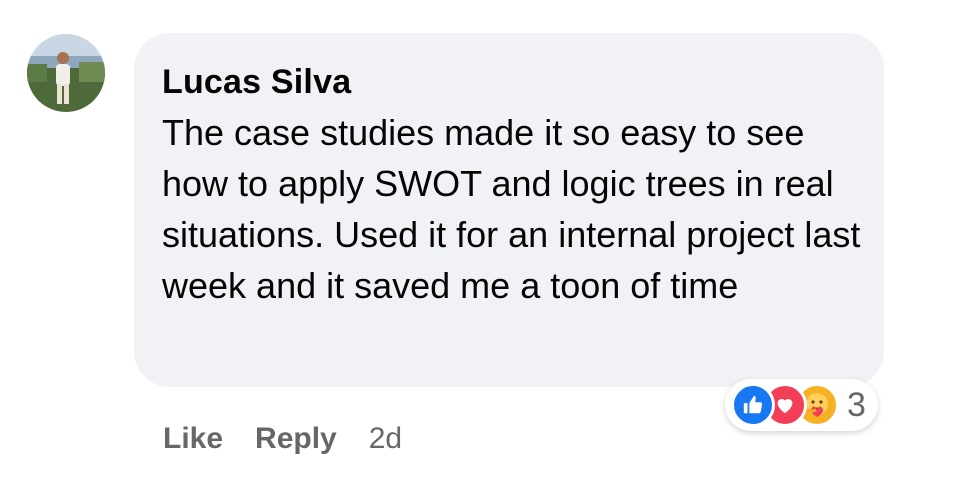 The height and width of the screenshot is (492, 971). Describe the element at coordinates (509, 82) in the screenshot. I see `comment-author: Lucas Silva` at that location.